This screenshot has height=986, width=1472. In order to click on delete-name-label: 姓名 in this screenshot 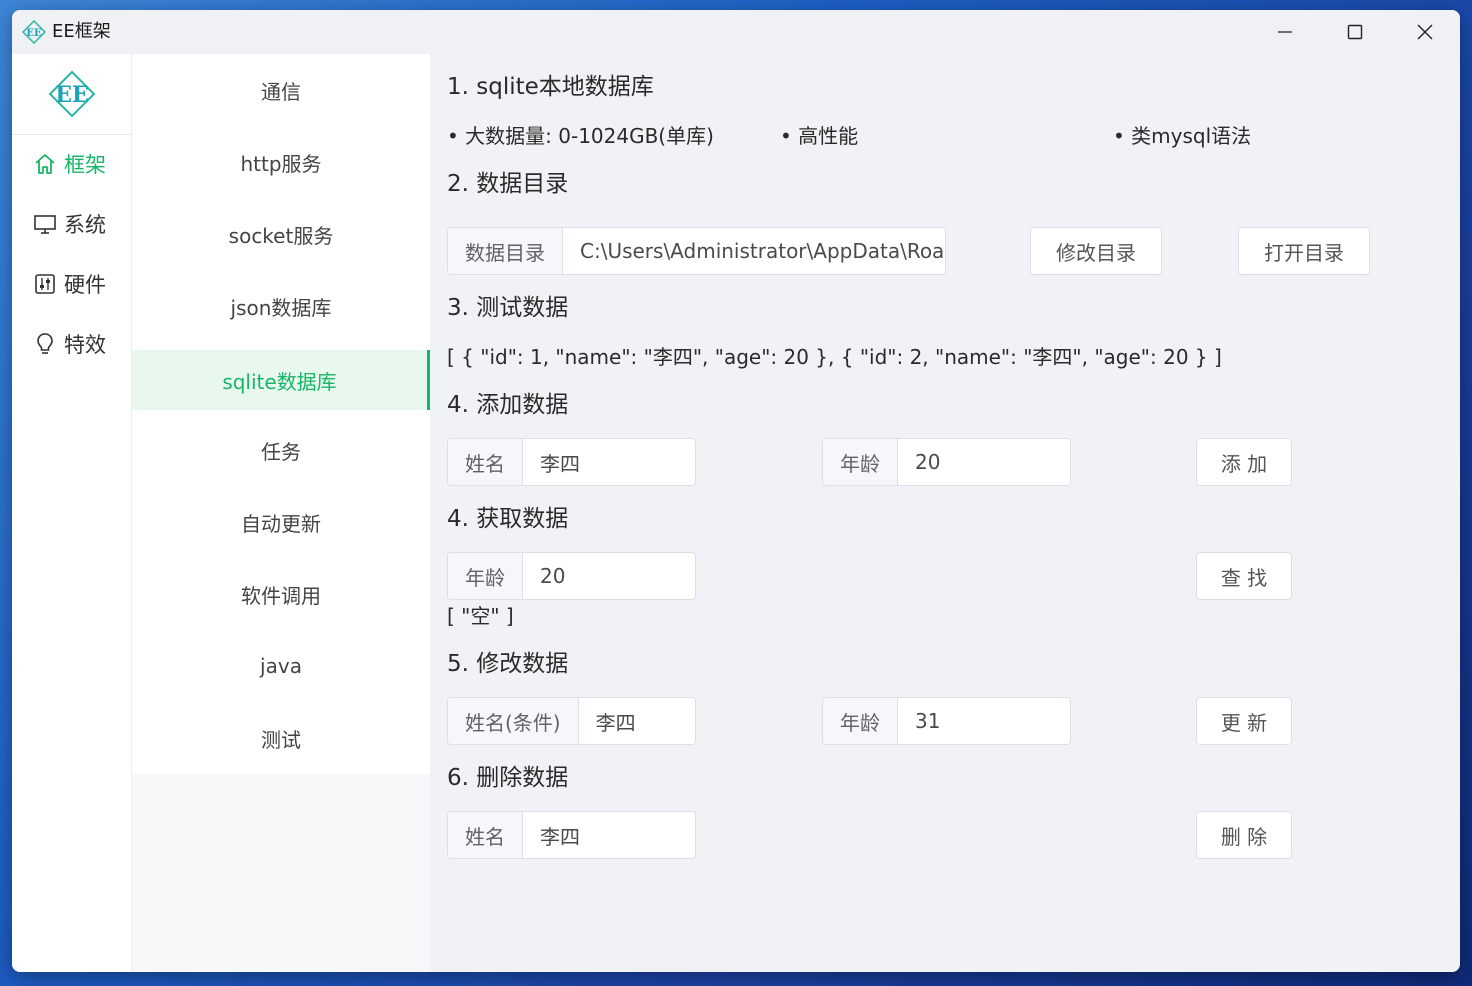, I will do `click(485, 835)`.